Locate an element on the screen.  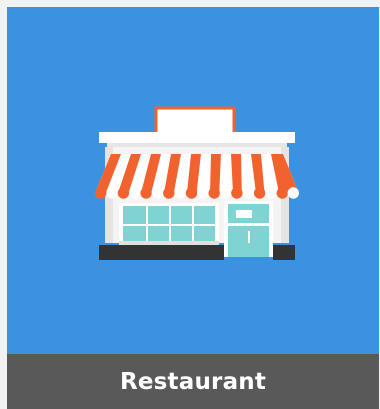
caption-bar: Restaurant is located at coordinates (193, 381).